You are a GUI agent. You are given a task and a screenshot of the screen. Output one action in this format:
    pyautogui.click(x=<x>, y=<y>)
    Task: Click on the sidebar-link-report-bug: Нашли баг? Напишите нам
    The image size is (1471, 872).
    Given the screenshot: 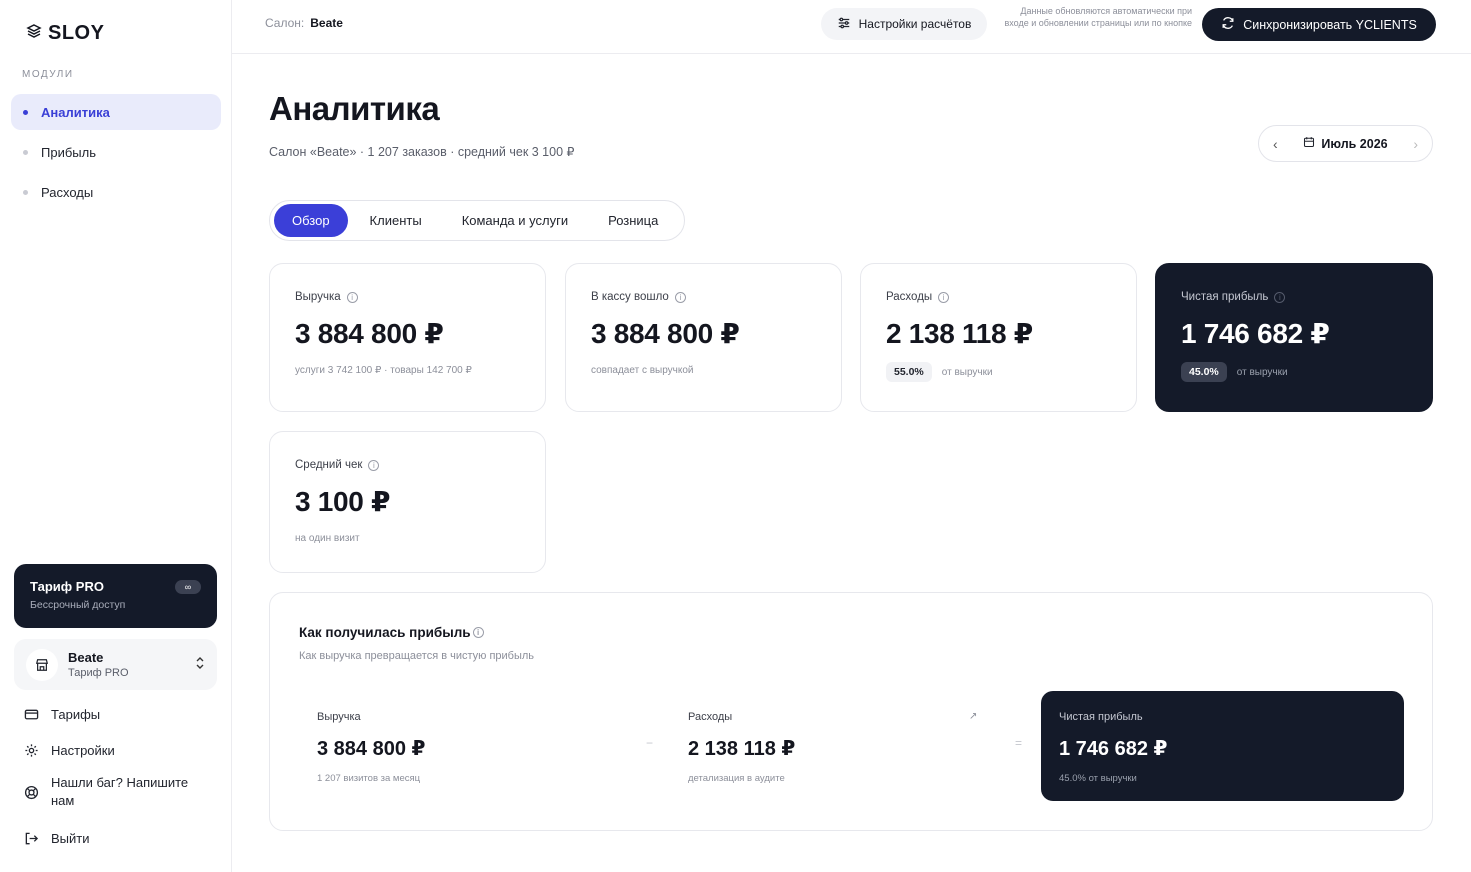 What is the action you would take?
    pyautogui.click(x=122, y=792)
    